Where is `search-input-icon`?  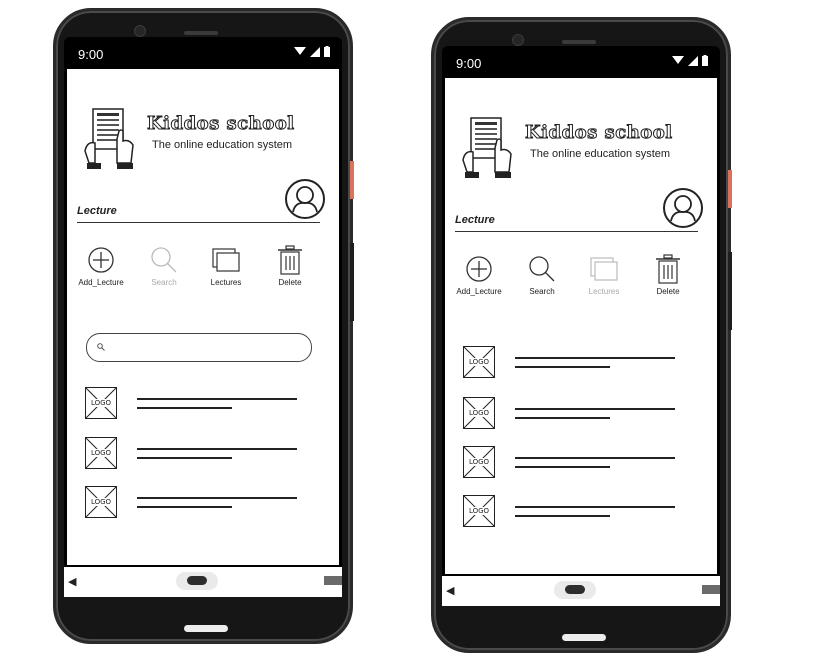 search-input-icon is located at coordinates (101, 347).